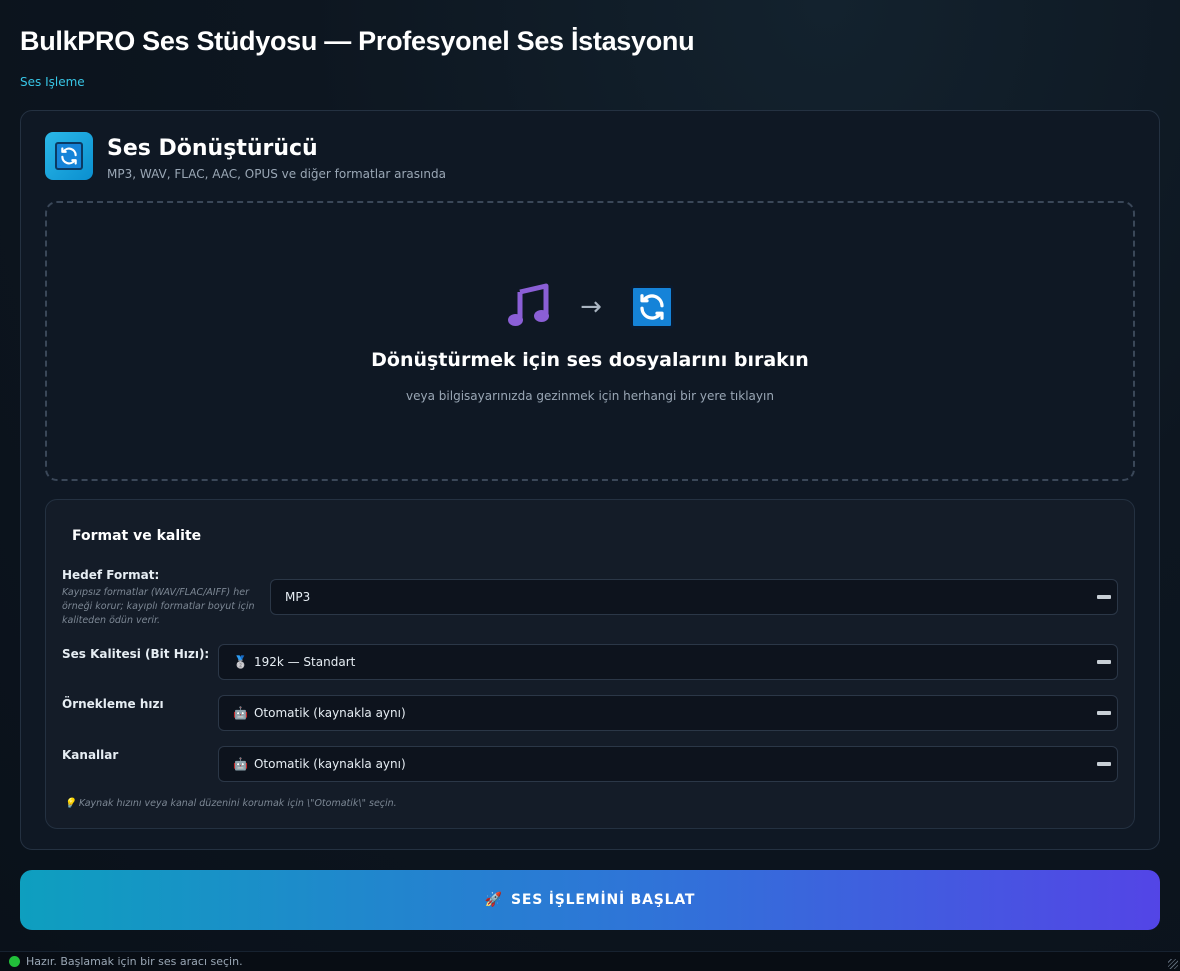 The image size is (1180, 971). What do you see at coordinates (212, 148) in the screenshot?
I see `tool-title: Ses Dönüştürücü` at bounding box center [212, 148].